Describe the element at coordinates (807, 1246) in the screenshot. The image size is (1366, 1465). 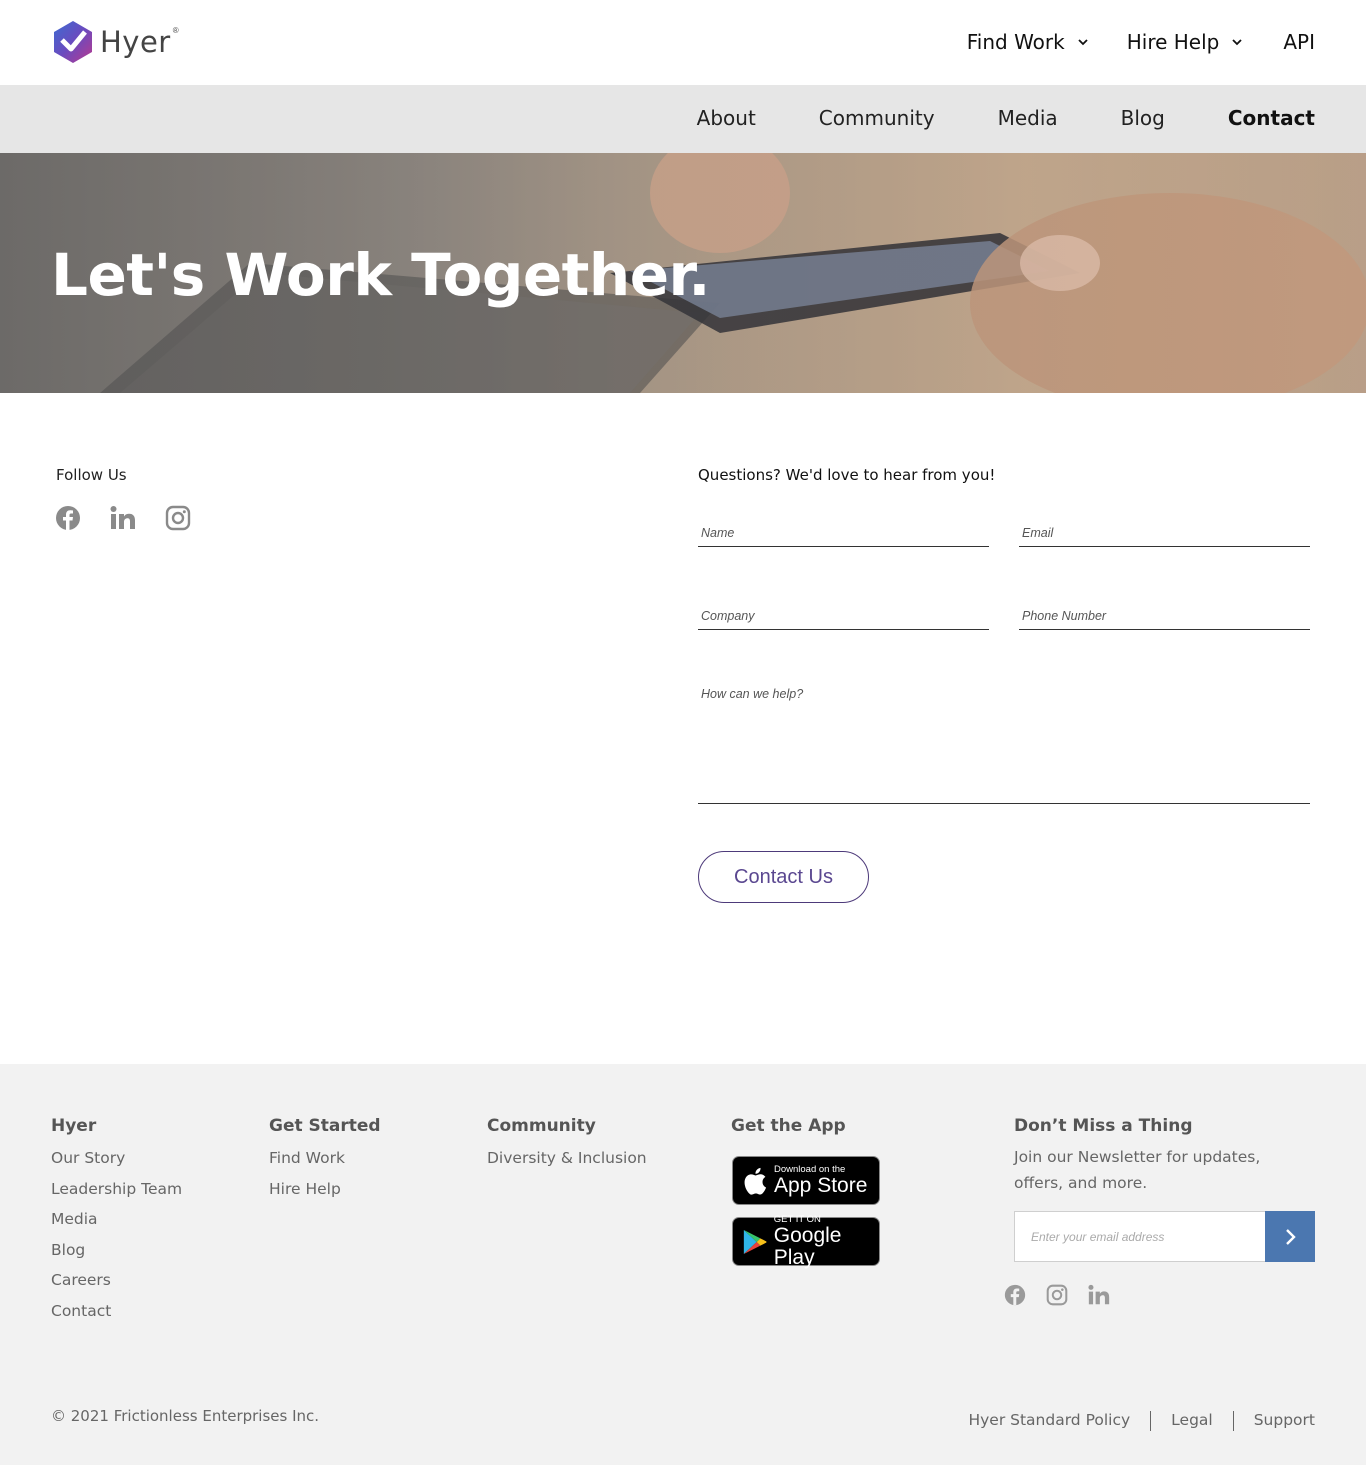
I see `google-play-big-text: Google Play` at that location.